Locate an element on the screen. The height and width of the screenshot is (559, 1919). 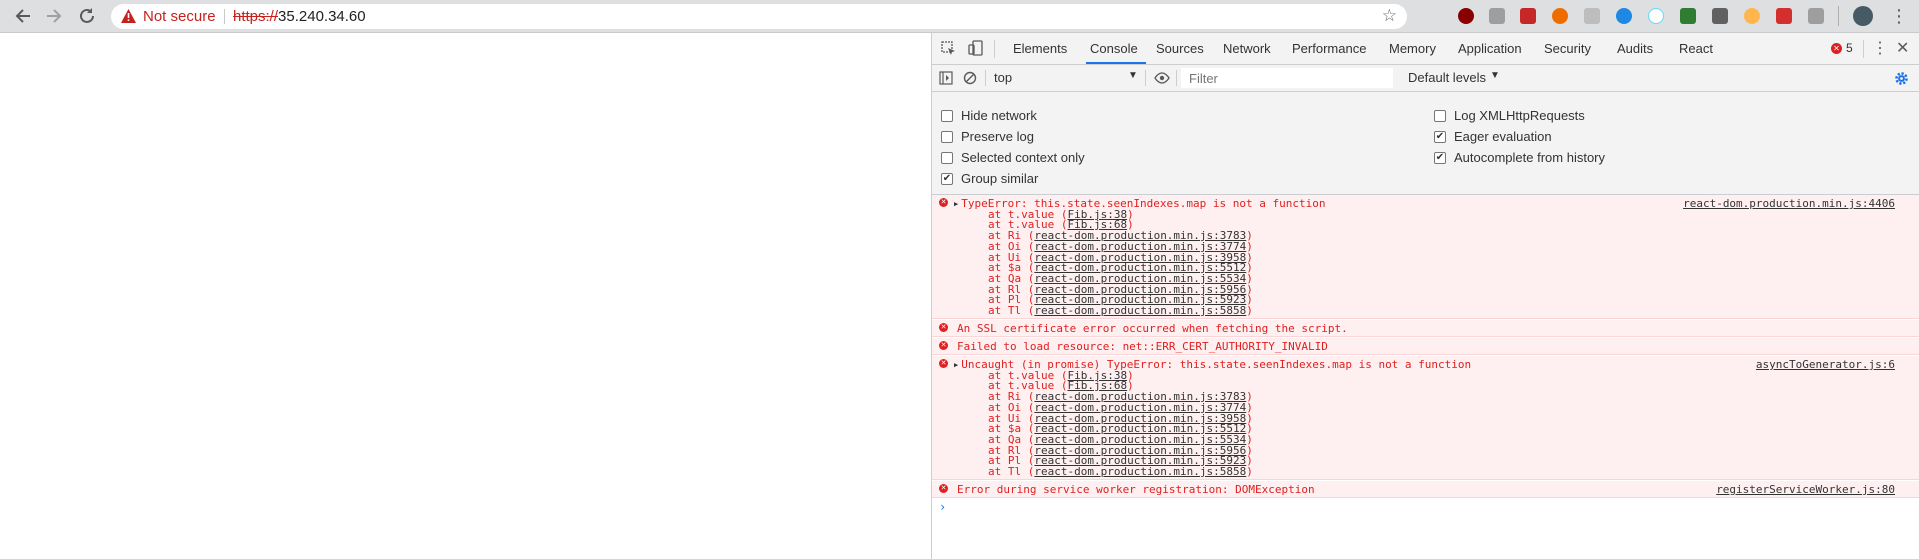
tab-performance: Performance is located at coordinates (1329, 48).